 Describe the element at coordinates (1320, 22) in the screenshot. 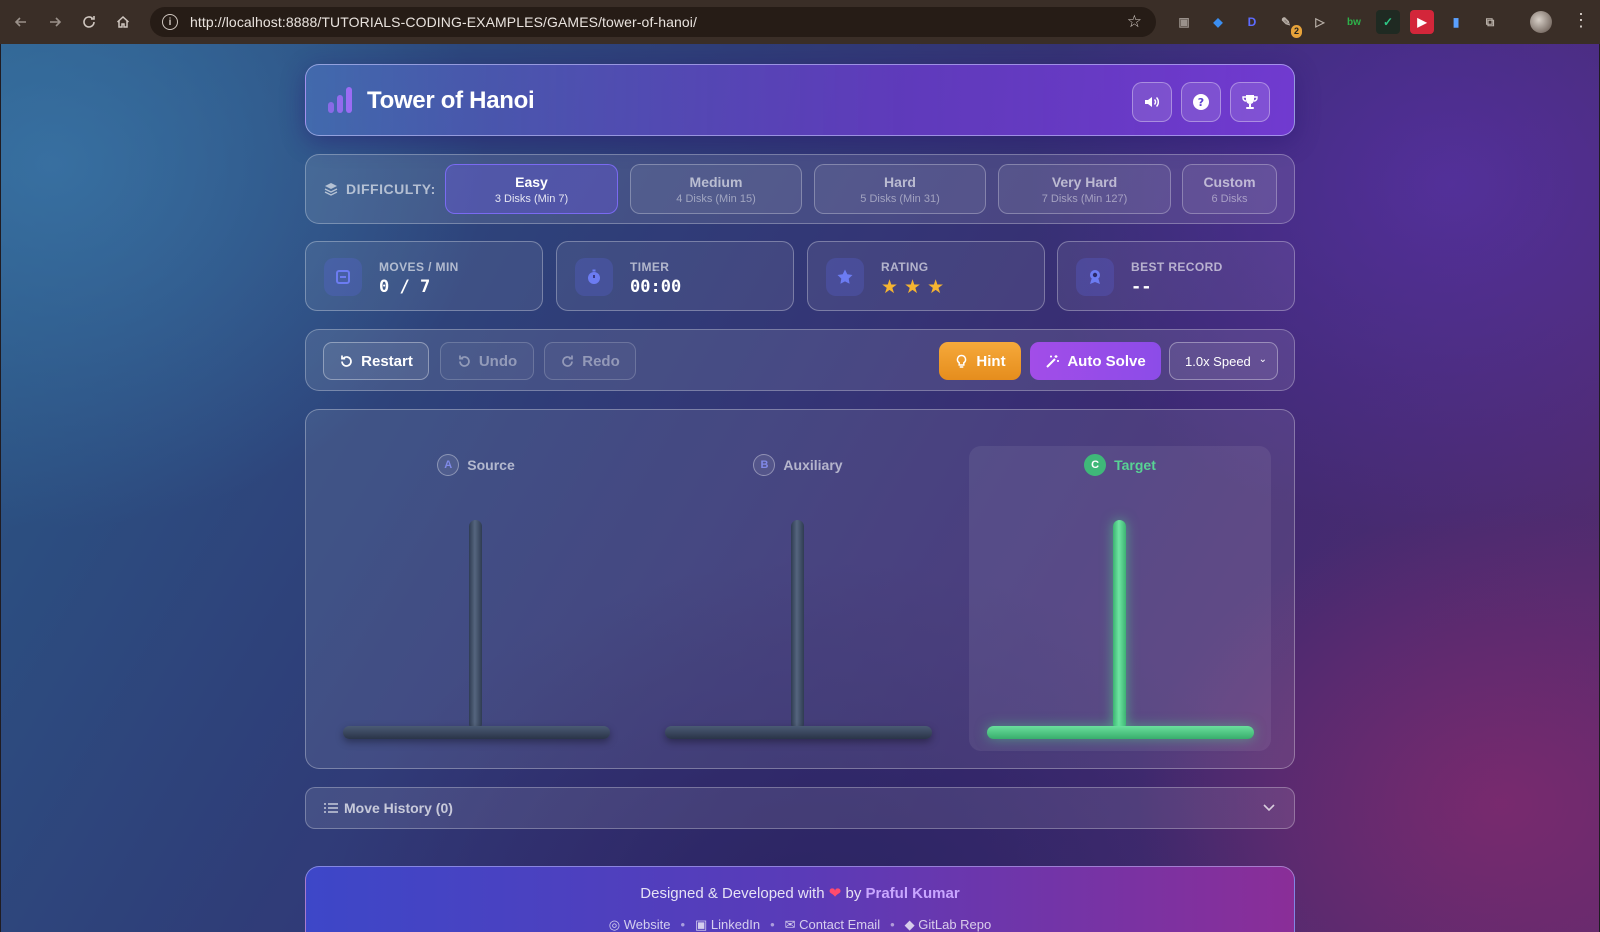

I see `play-extension-icon: ▷` at that location.